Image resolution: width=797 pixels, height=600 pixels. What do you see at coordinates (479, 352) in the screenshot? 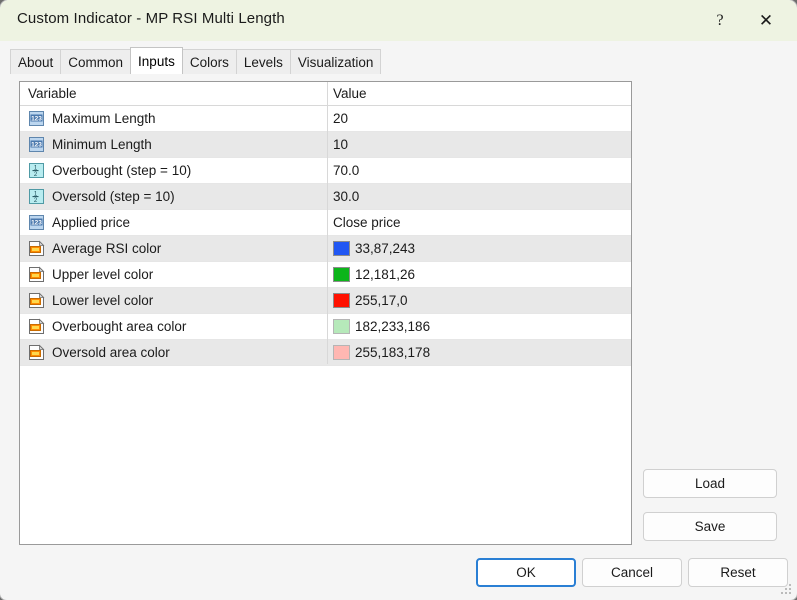
I see `cell-value: 255,183,178` at bounding box center [479, 352].